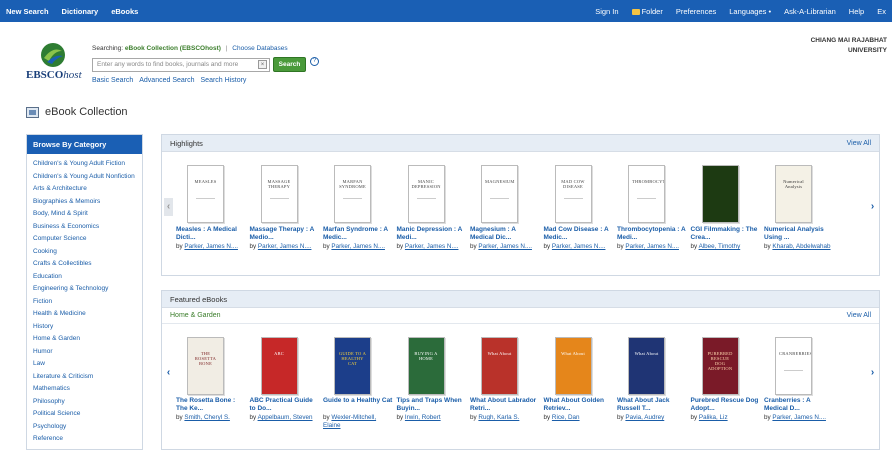 The image size is (892, 450). I want to click on new-search-link: New Search, so click(27, 11).